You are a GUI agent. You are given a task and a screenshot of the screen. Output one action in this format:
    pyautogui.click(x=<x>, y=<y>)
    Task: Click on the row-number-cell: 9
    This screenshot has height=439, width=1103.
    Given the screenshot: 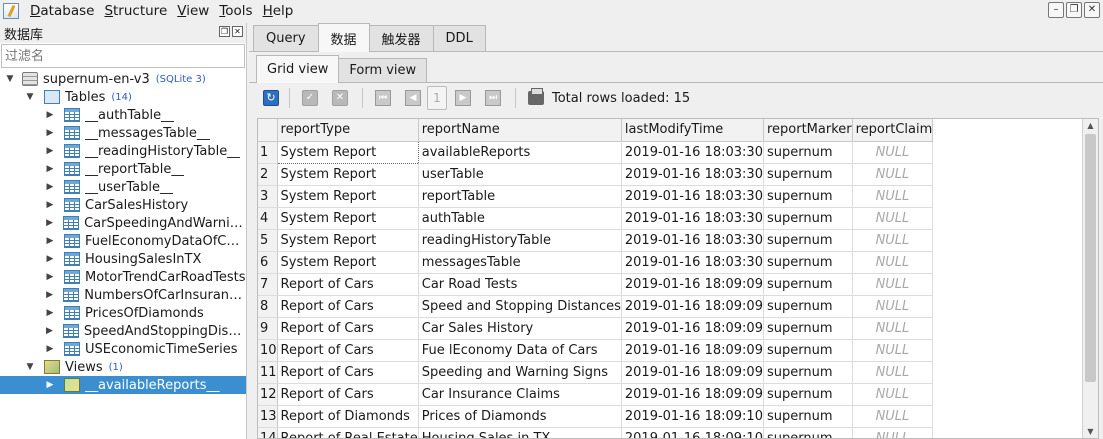 What is the action you would take?
    pyautogui.click(x=268, y=328)
    